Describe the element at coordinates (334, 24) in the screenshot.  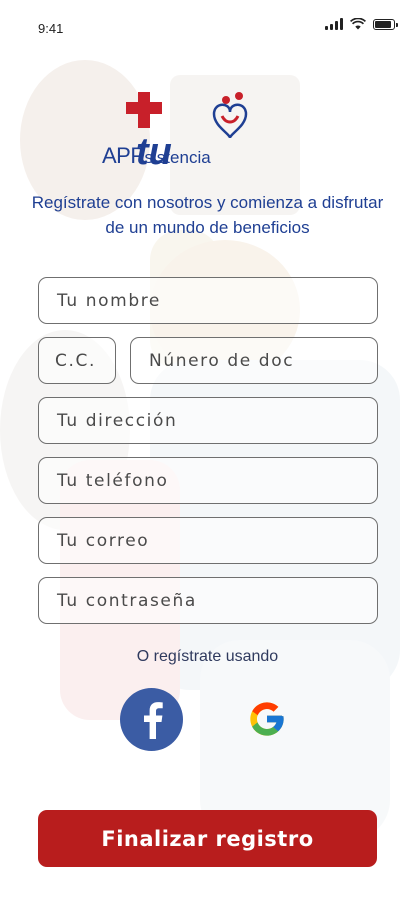
I see `signal-icon` at that location.